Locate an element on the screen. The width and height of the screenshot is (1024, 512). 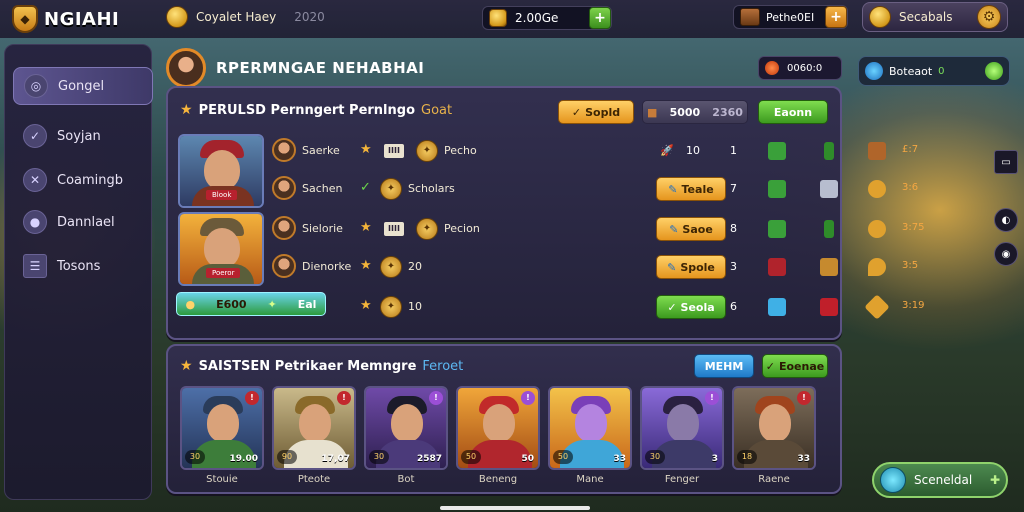
row-value: 3:75 is located at coordinates (913, 227).